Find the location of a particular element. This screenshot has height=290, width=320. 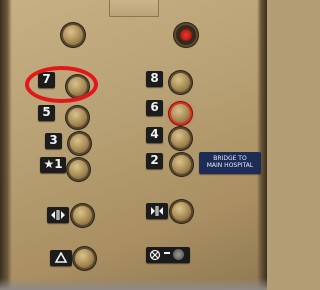

door-open-label is located at coordinates (58, 215).